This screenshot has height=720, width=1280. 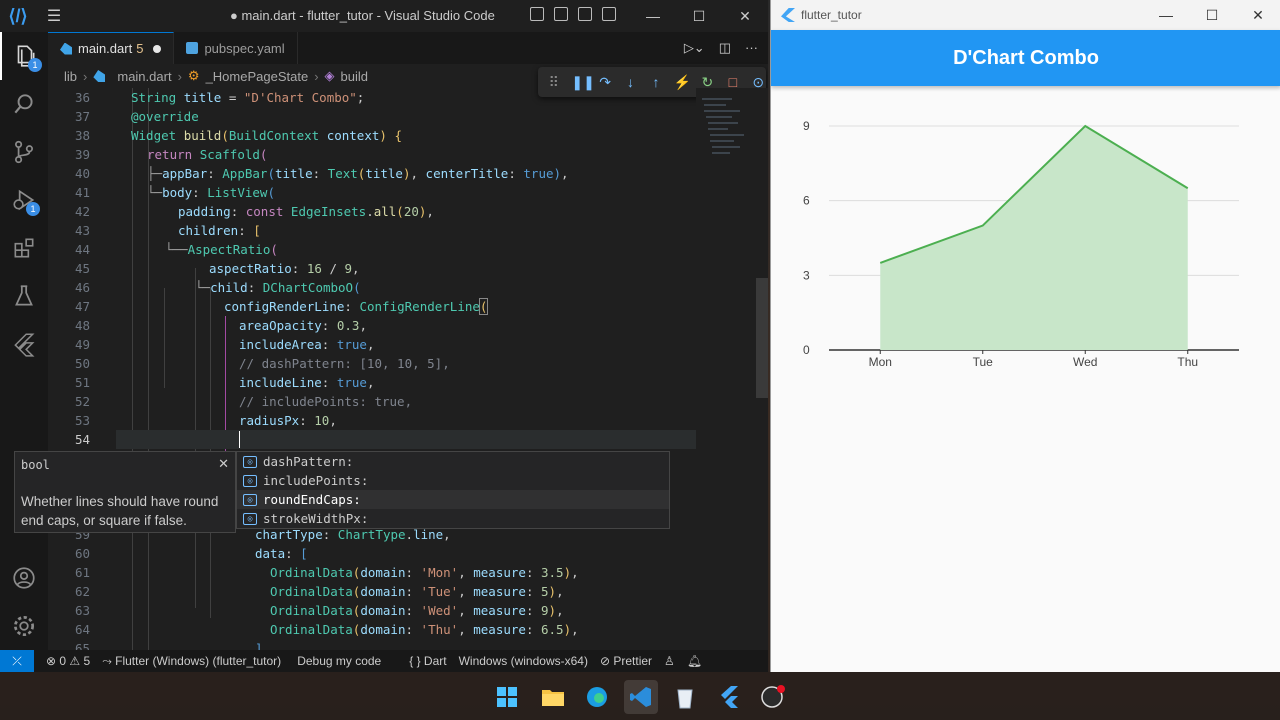 What do you see at coordinates (372, 439) in the screenshot?
I see `code-line: 54` at bounding box center [372, 439].